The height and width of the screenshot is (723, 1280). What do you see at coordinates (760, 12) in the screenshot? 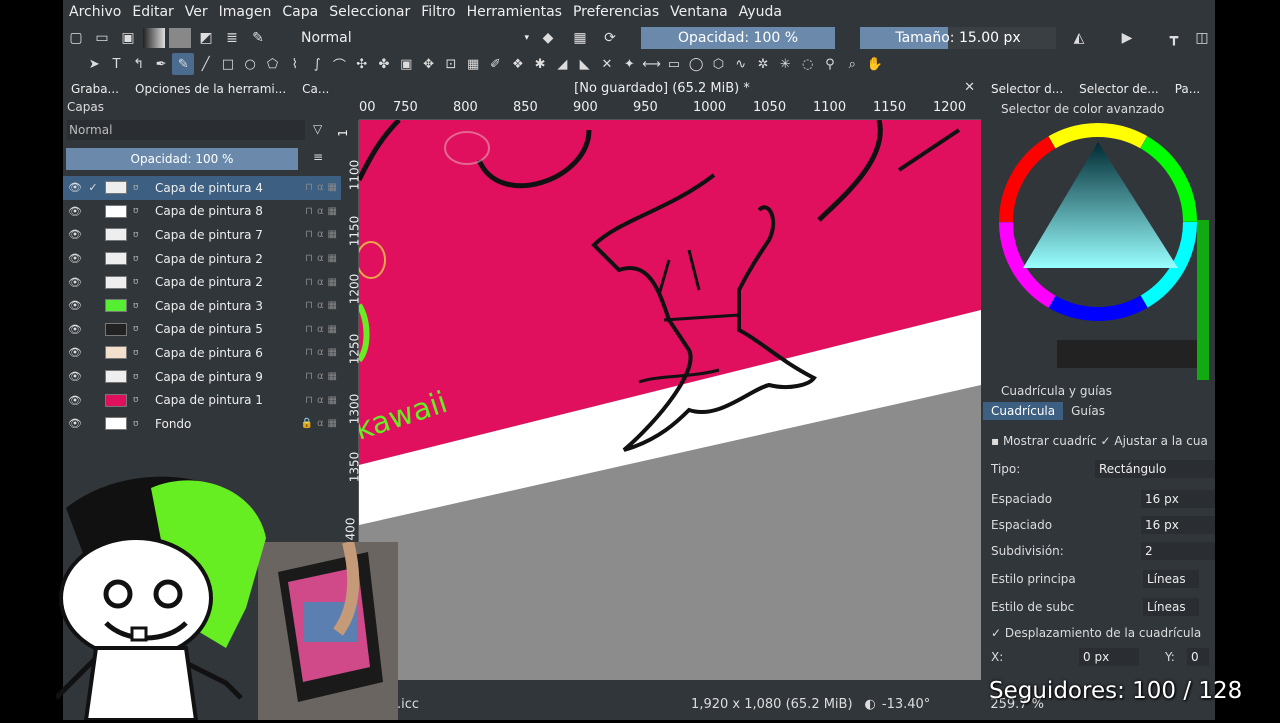
I see `menu-ayuda: Ayuda` at bounding box center [760, 12].